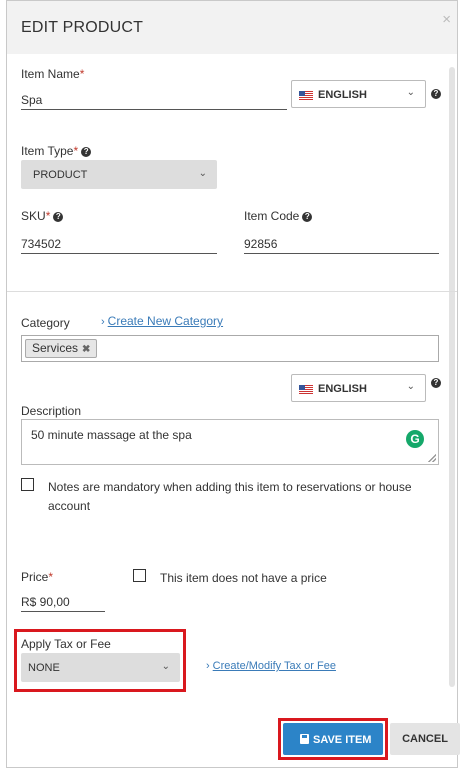  I want to click on create-category-link-text: Create New Category, so click(165, 321).